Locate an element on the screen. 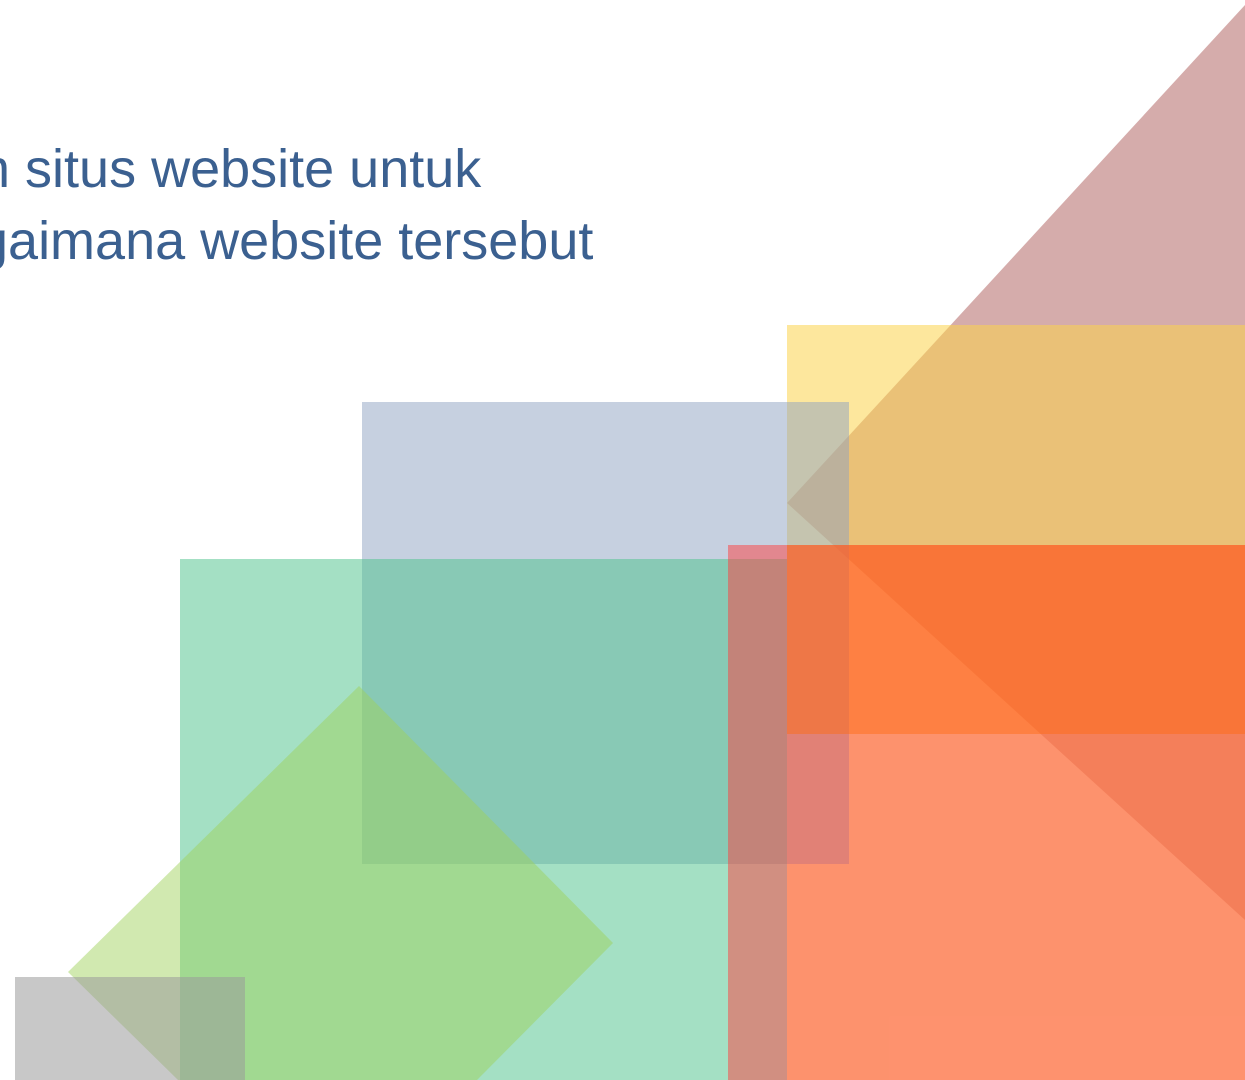 This screenshot has height=1080, width=1245. slide-text-line-2: gaimana website tersebut is located at coordinates (297, 241).